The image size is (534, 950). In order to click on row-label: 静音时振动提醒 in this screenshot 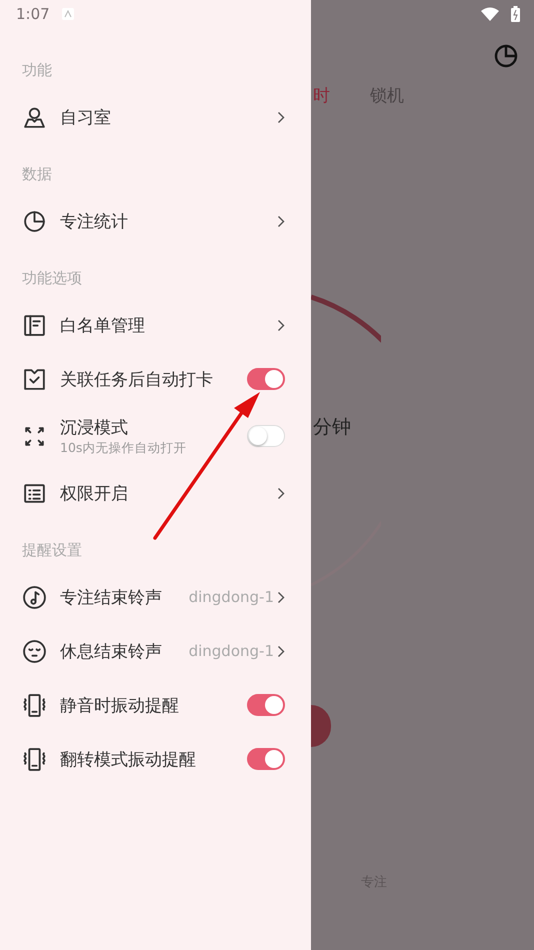, I will do `click(120, 705)`.